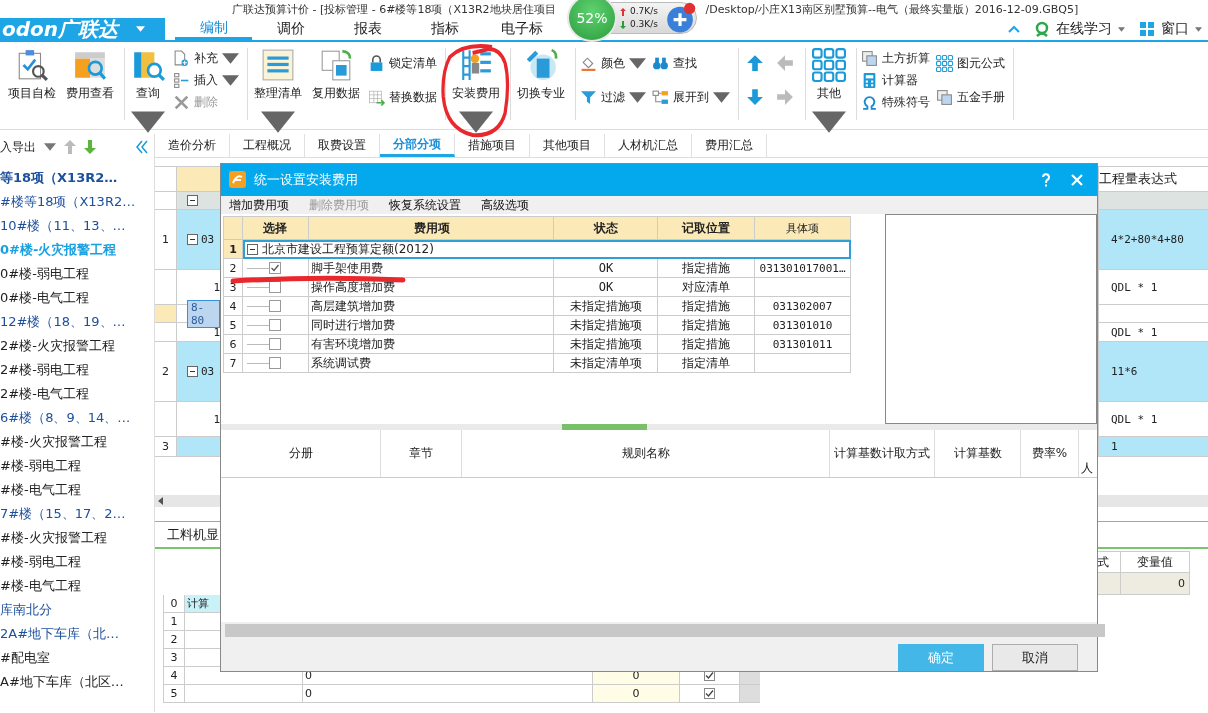 The image size is (1208, 713). I want to click on toolbar-button: 过滤, so click(613, 97).